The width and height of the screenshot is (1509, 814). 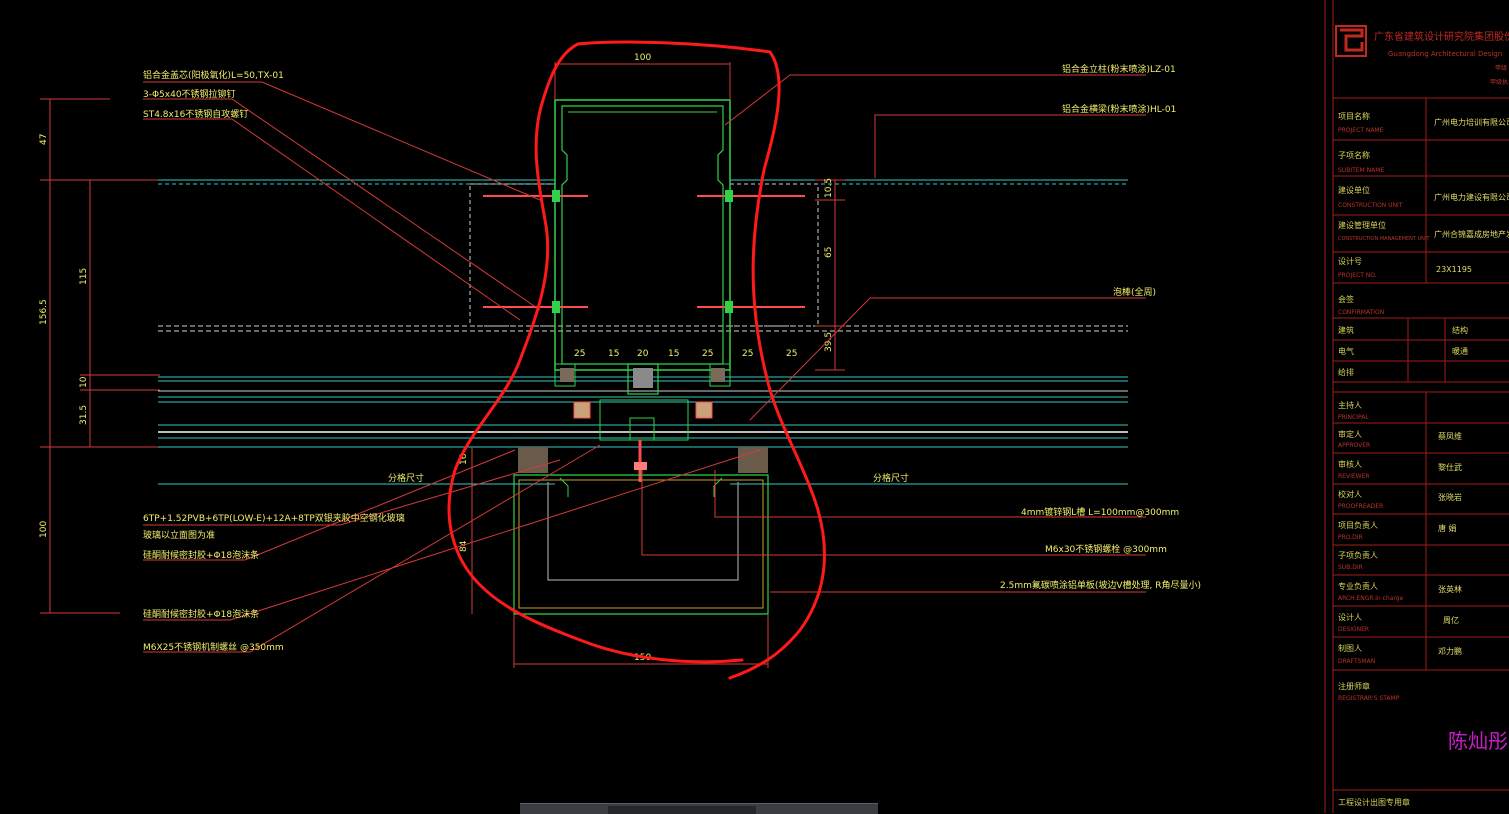 I want to click on callout-self-tapping-screw: ST4.8x16不锈钢自攻螺钉, so click(x=195, y=114).